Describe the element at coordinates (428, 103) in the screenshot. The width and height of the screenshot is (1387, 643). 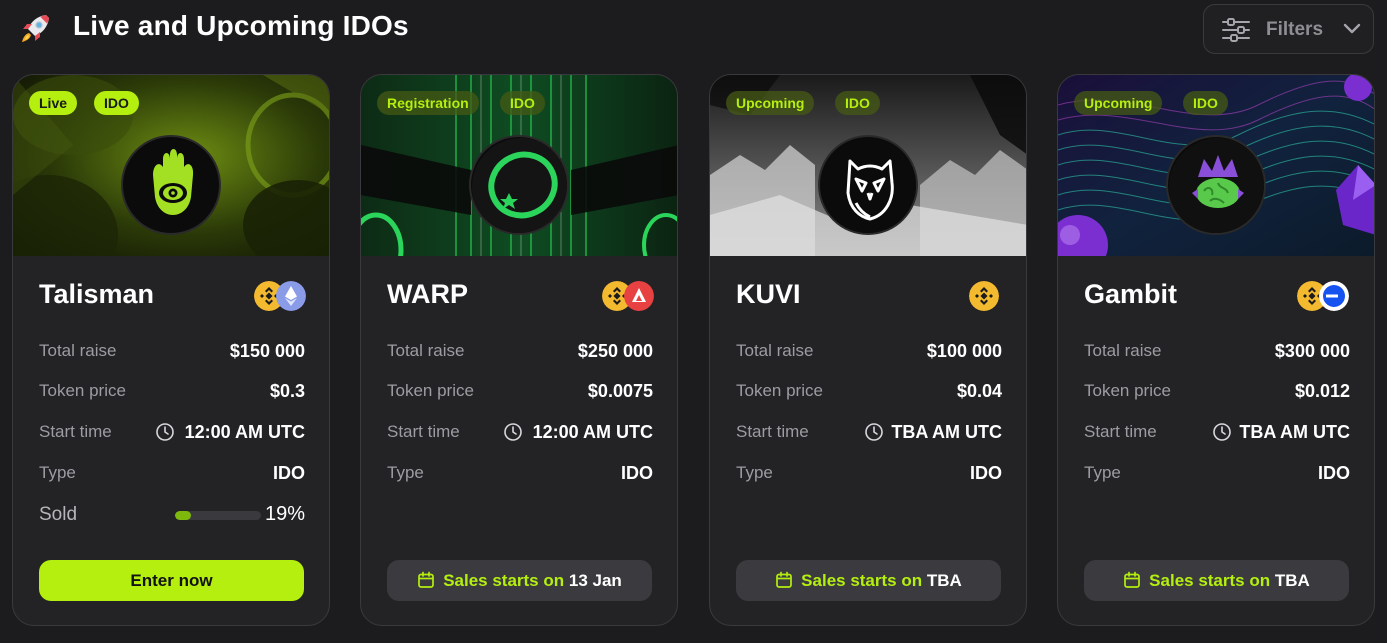
I see `status-badge: Registration` at that location.